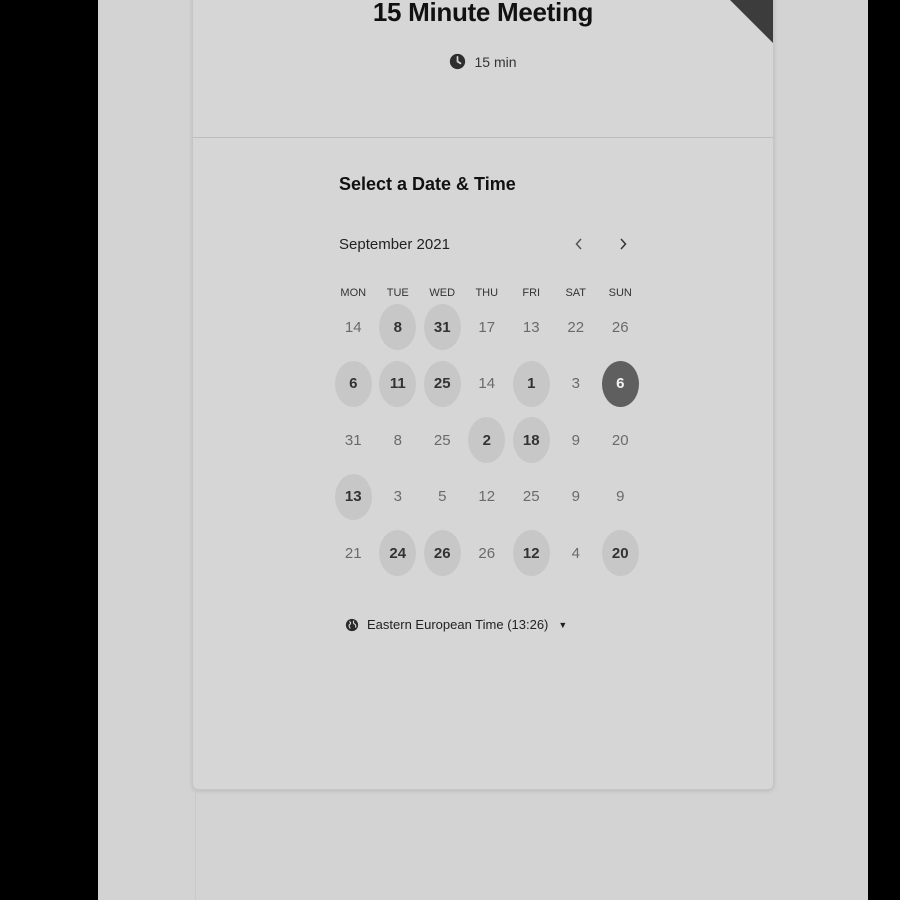 This screenshot has width=900, height=900. Describe the element at coordinates (495, 61) in the screenshot. I see `duration-label: 15 min` at that location.